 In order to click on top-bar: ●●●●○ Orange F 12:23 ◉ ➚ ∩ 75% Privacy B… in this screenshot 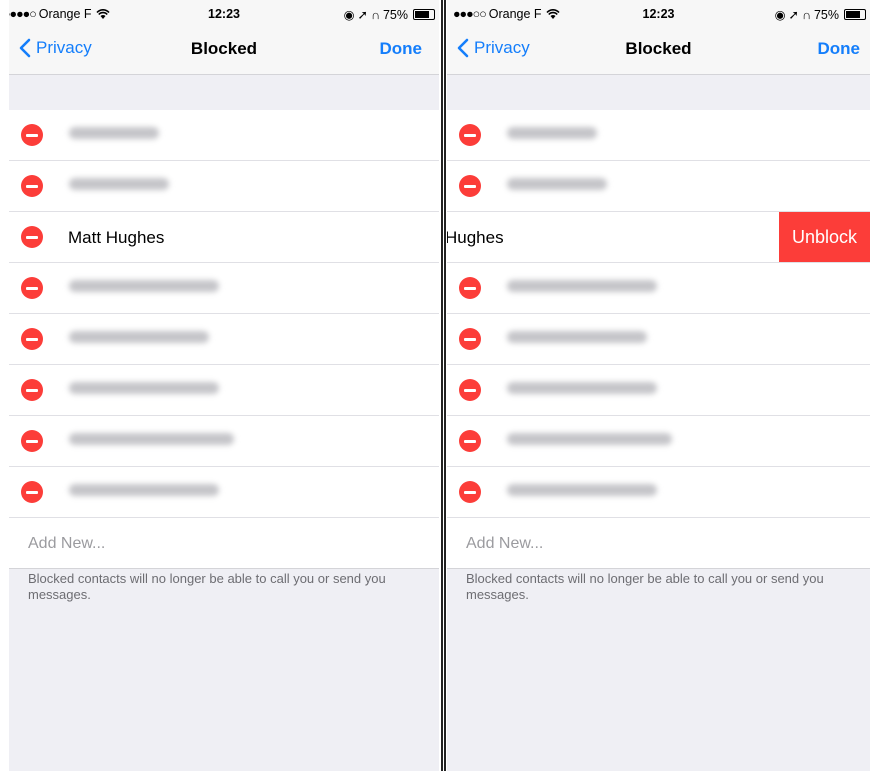, I will do `click(224, 37)`.